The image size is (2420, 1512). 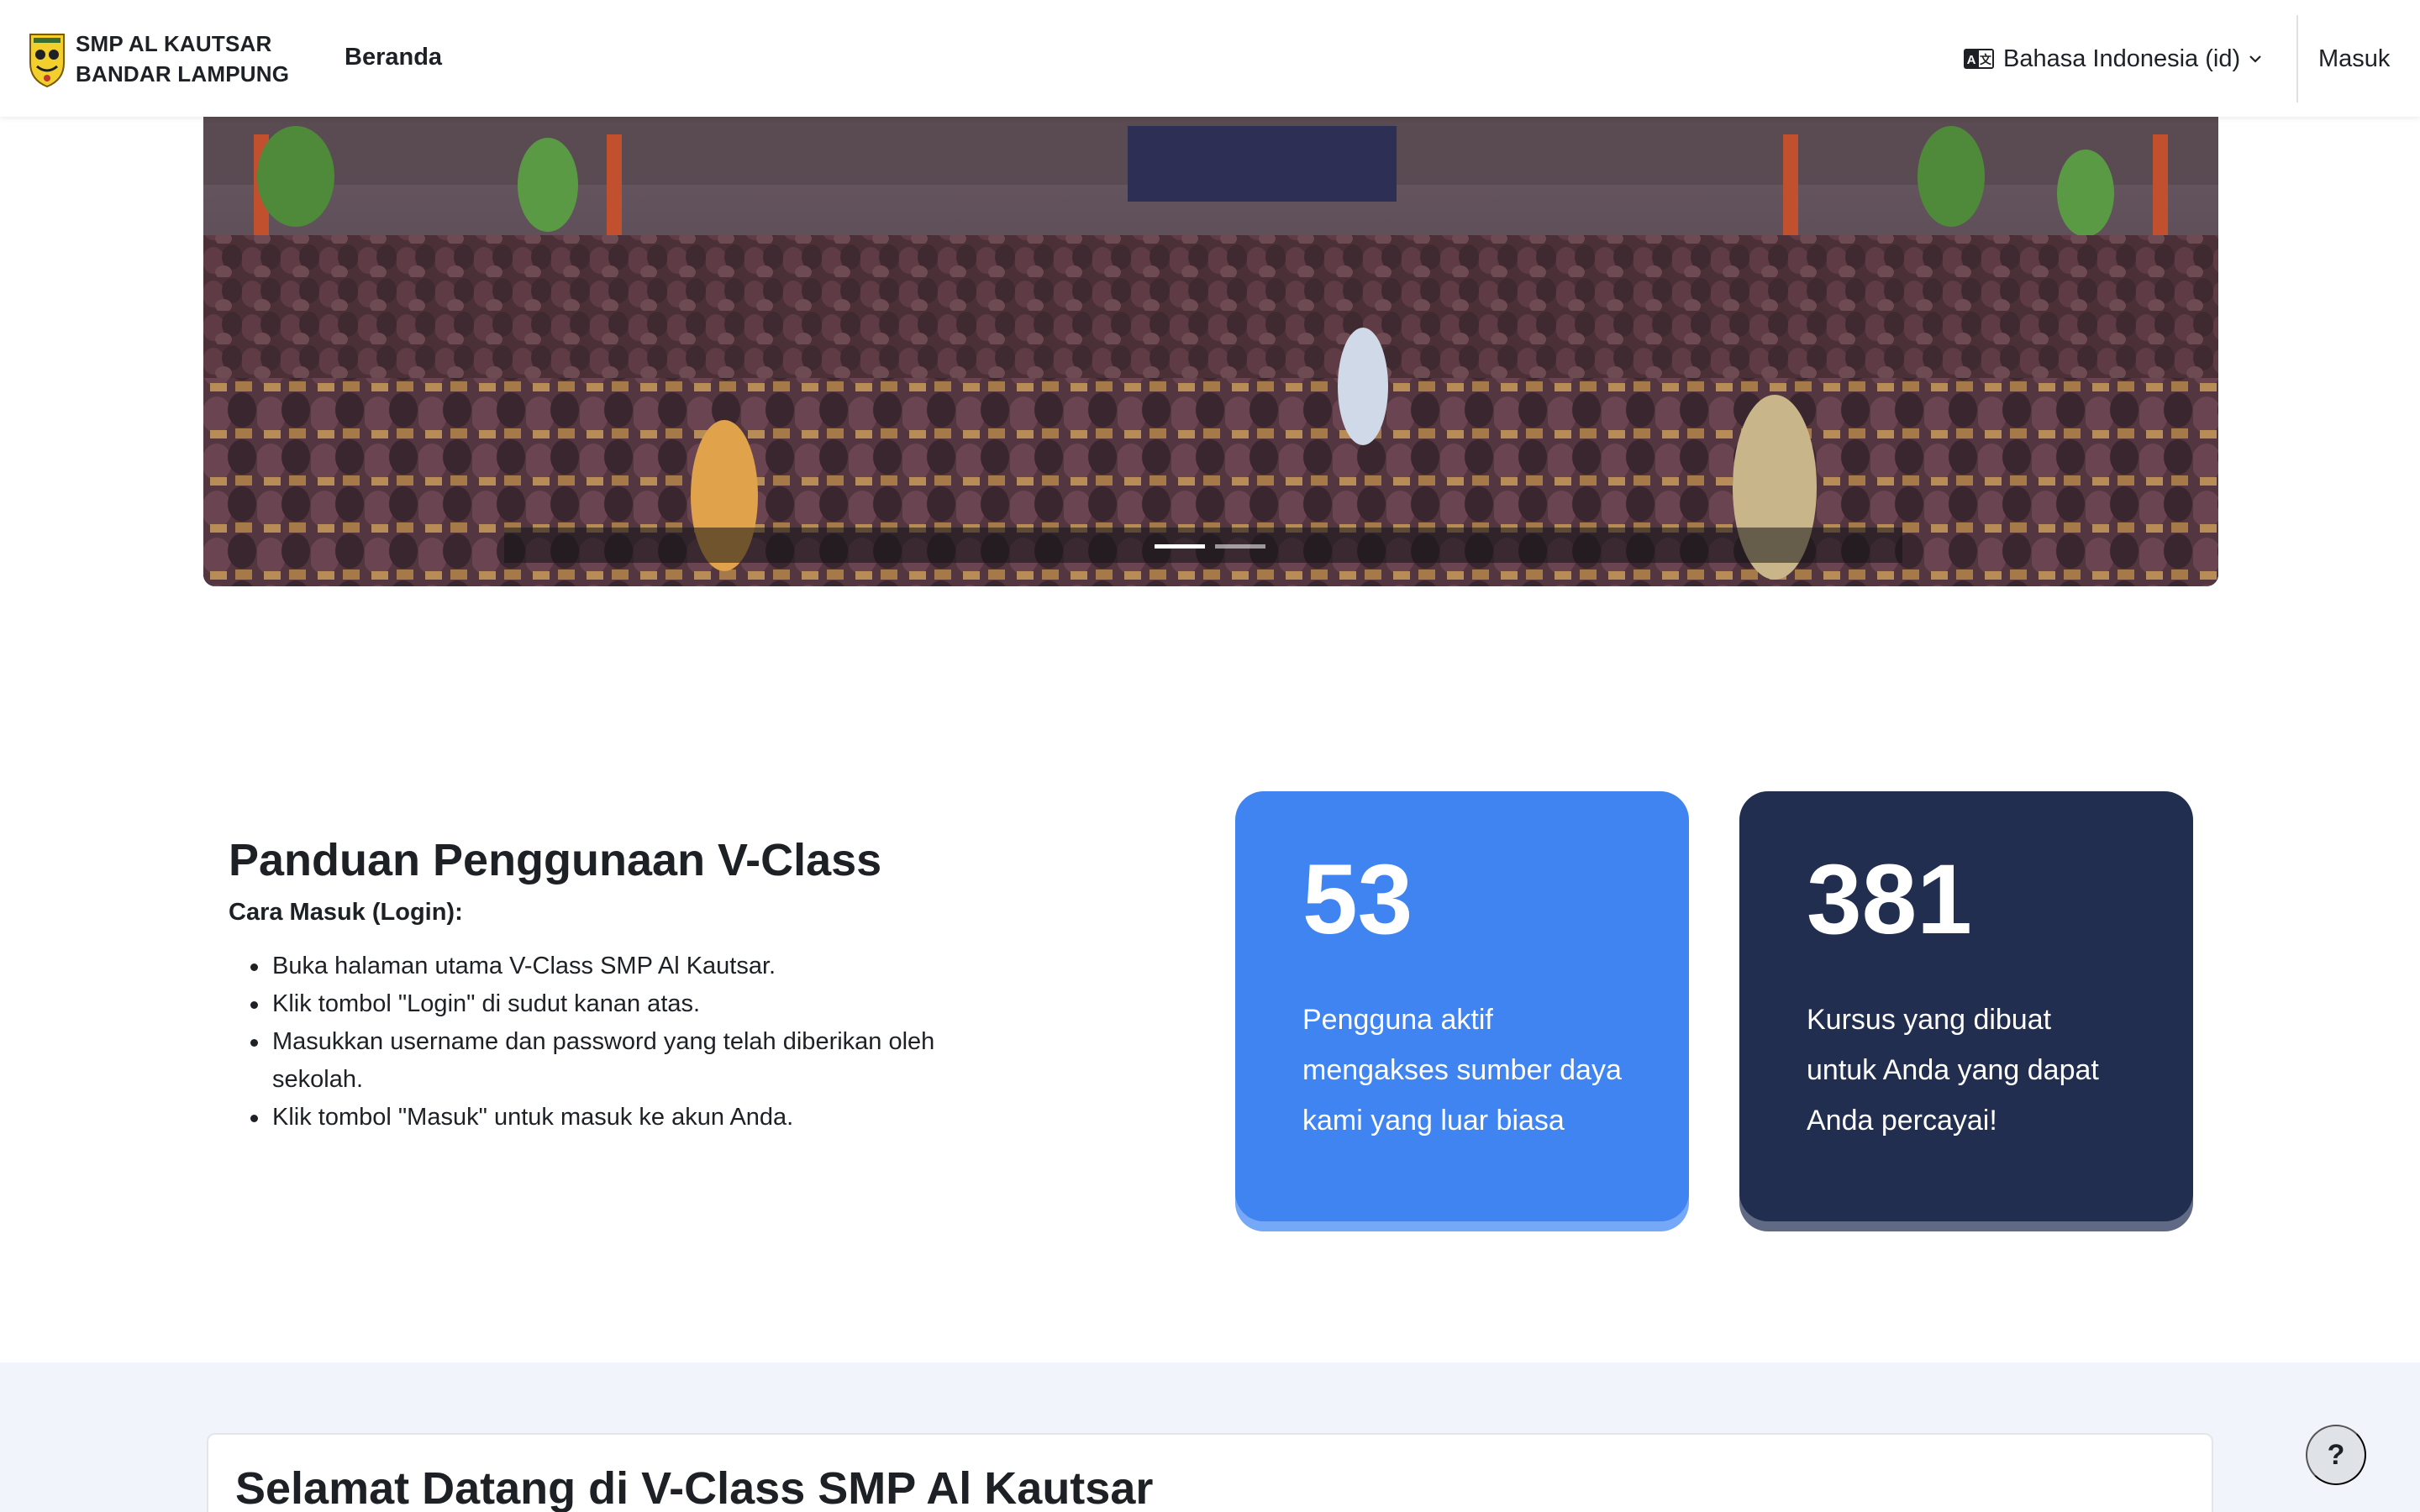 What do you see at coordinates (174, 43) in the screenshot?
I see `brand-name-line1: SMP AL KAUTSAR` at bounding box center [174, 43].